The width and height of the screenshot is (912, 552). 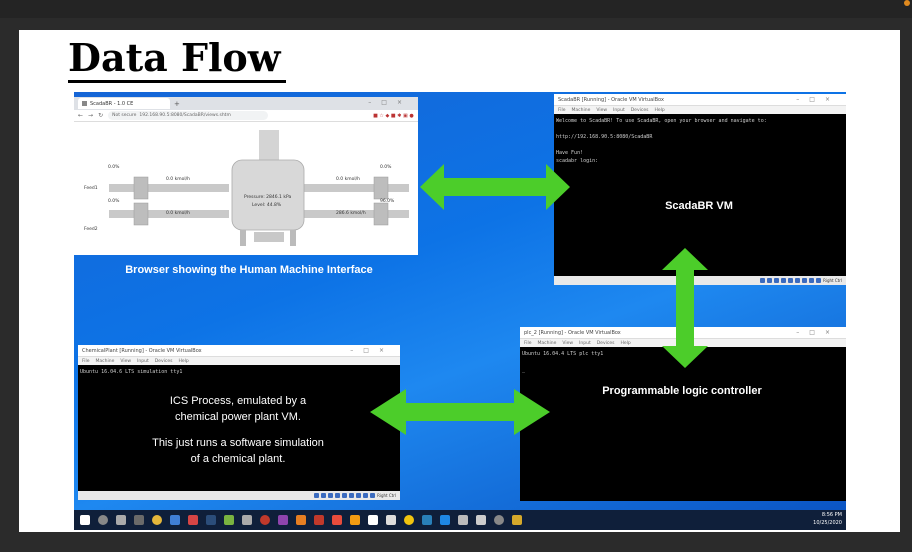 I want to click on taskbar-clock: 8:56 PM 10/25/2020, so click(x=827, y=519).